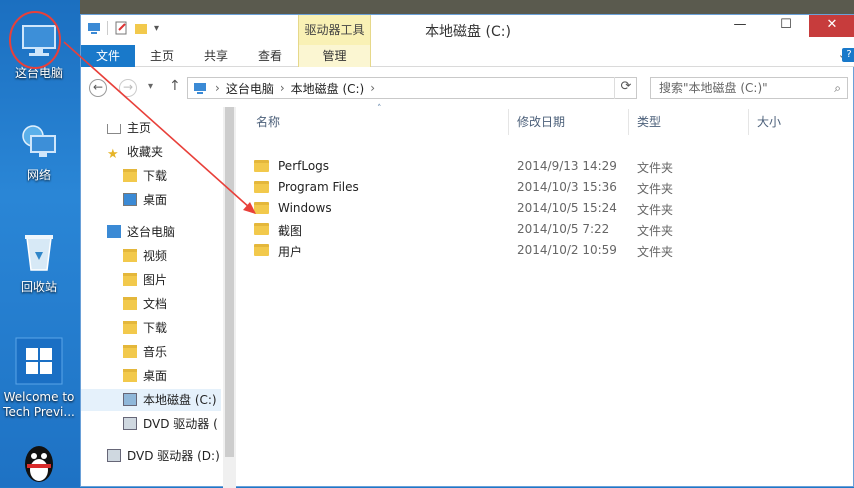 This screenshot has height=488, width=854. What do you see at coordinates (38, 287) in the screenshot?
I see `desktop-icon-label: 回收站` at bounding box center [38, 287].